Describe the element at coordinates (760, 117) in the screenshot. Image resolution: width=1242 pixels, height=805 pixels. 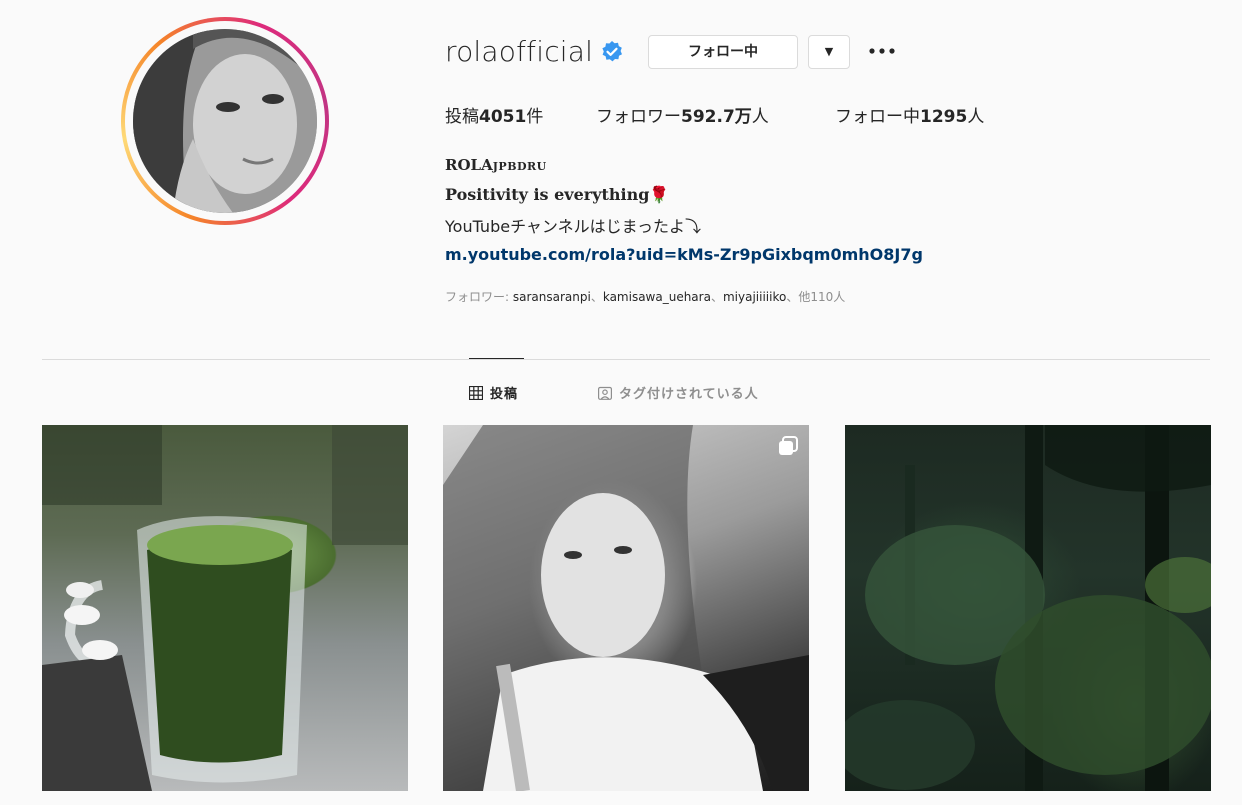
I see `followers-suffix: 人` at that location.